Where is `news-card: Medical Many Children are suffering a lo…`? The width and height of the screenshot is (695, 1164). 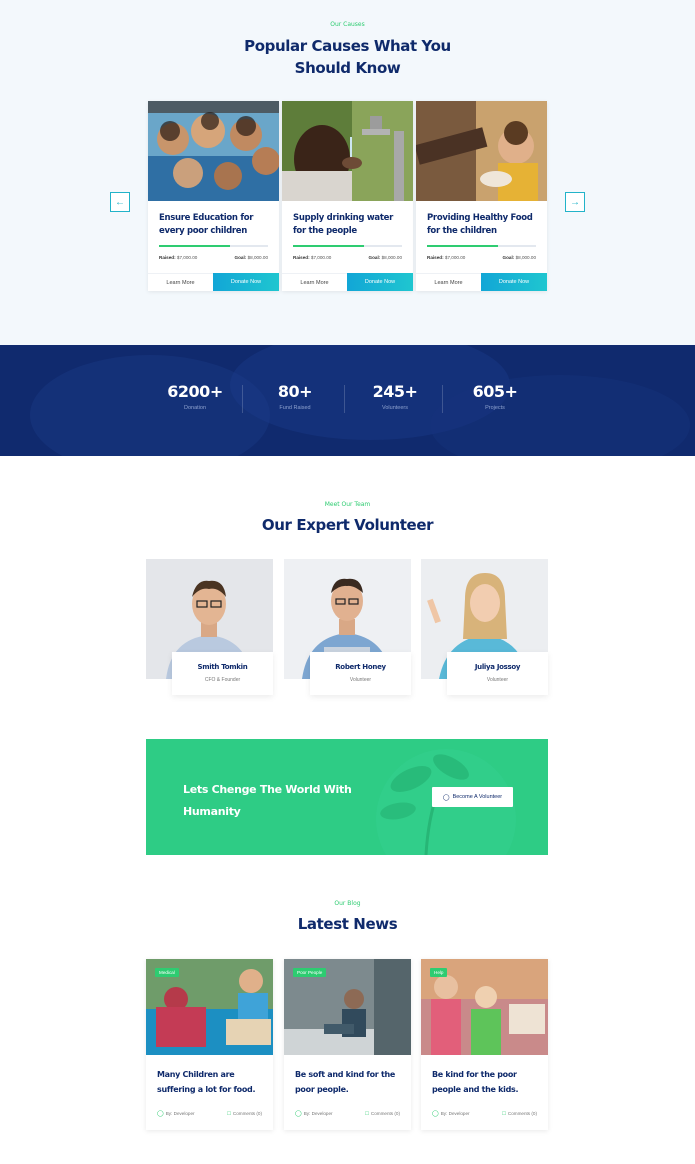 news-card: Medical Many Children are suffering a lo… is located at coordinates (209, 1044).